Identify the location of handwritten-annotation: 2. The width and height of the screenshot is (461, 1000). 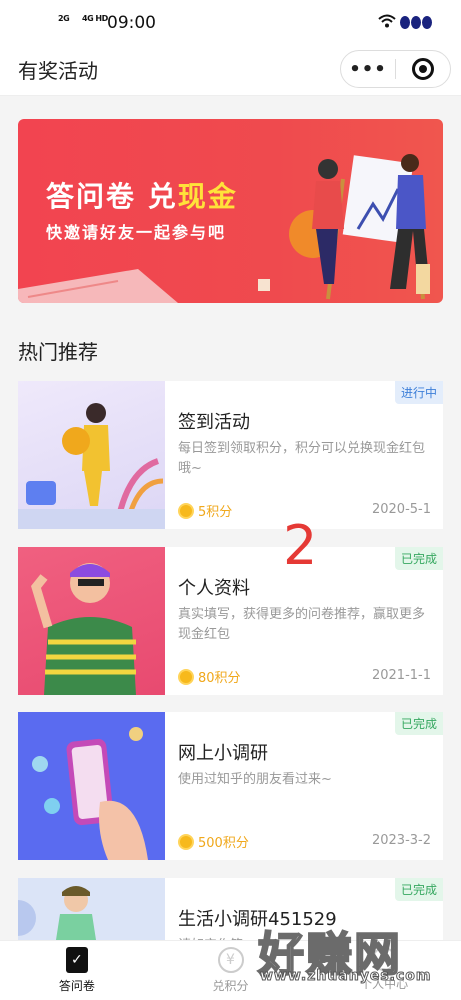
(300, 545).